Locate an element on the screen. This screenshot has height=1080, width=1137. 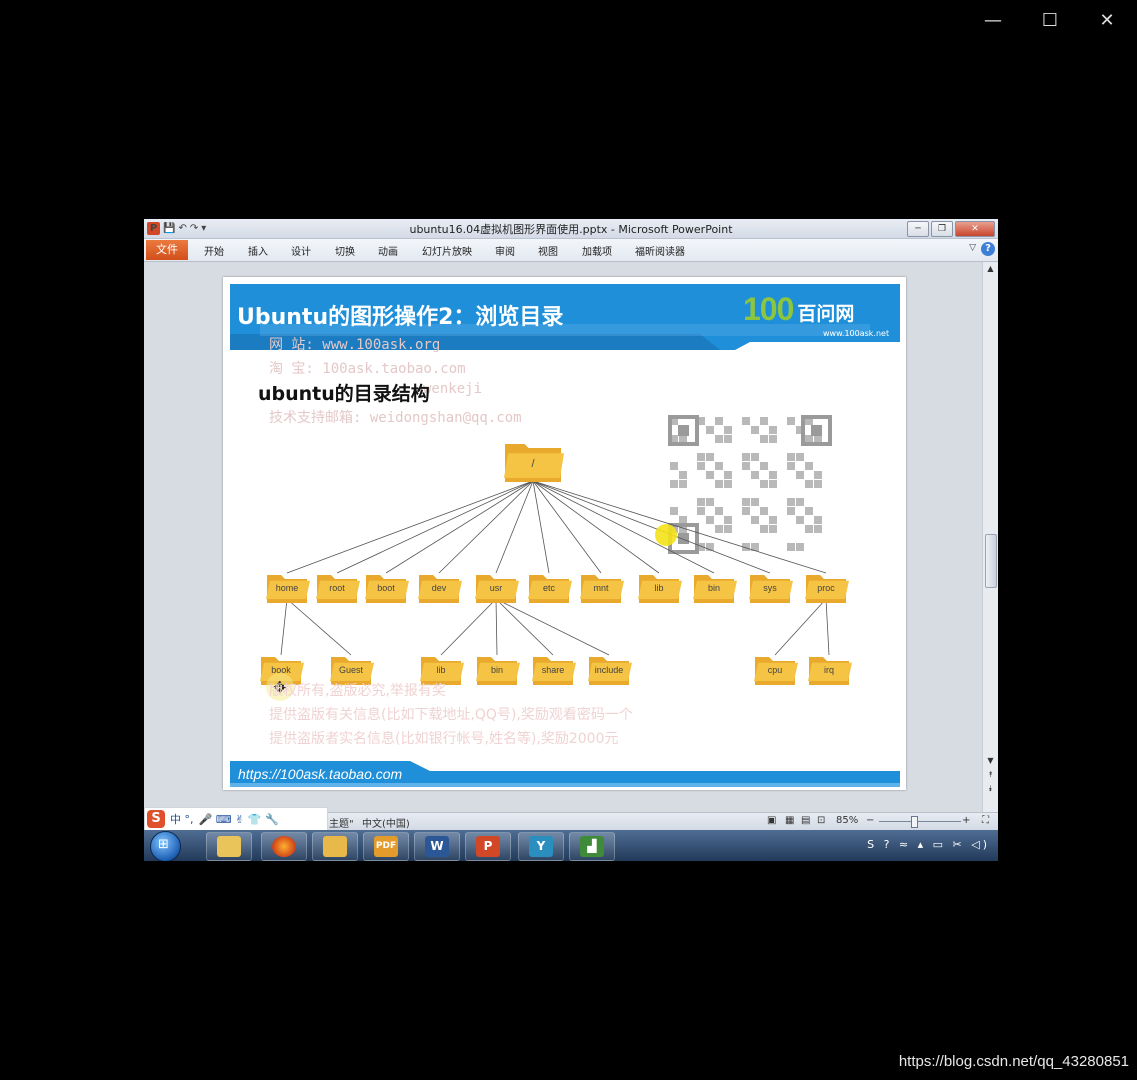
folder-node: home is located at coordinates (288, 589).